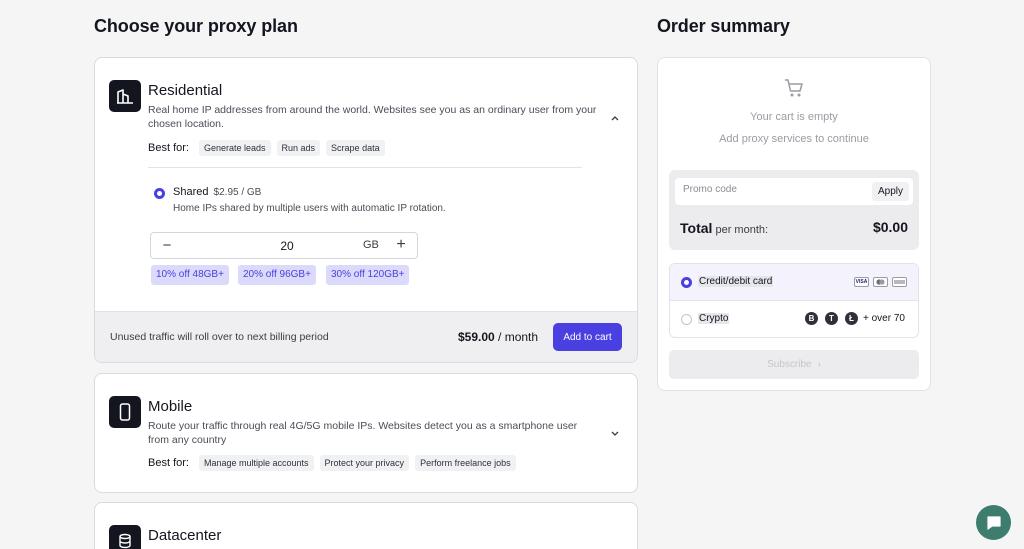 The width and height of the screenshot is (1024, 549). I want to click on promo-code-input, so click(768, 189).